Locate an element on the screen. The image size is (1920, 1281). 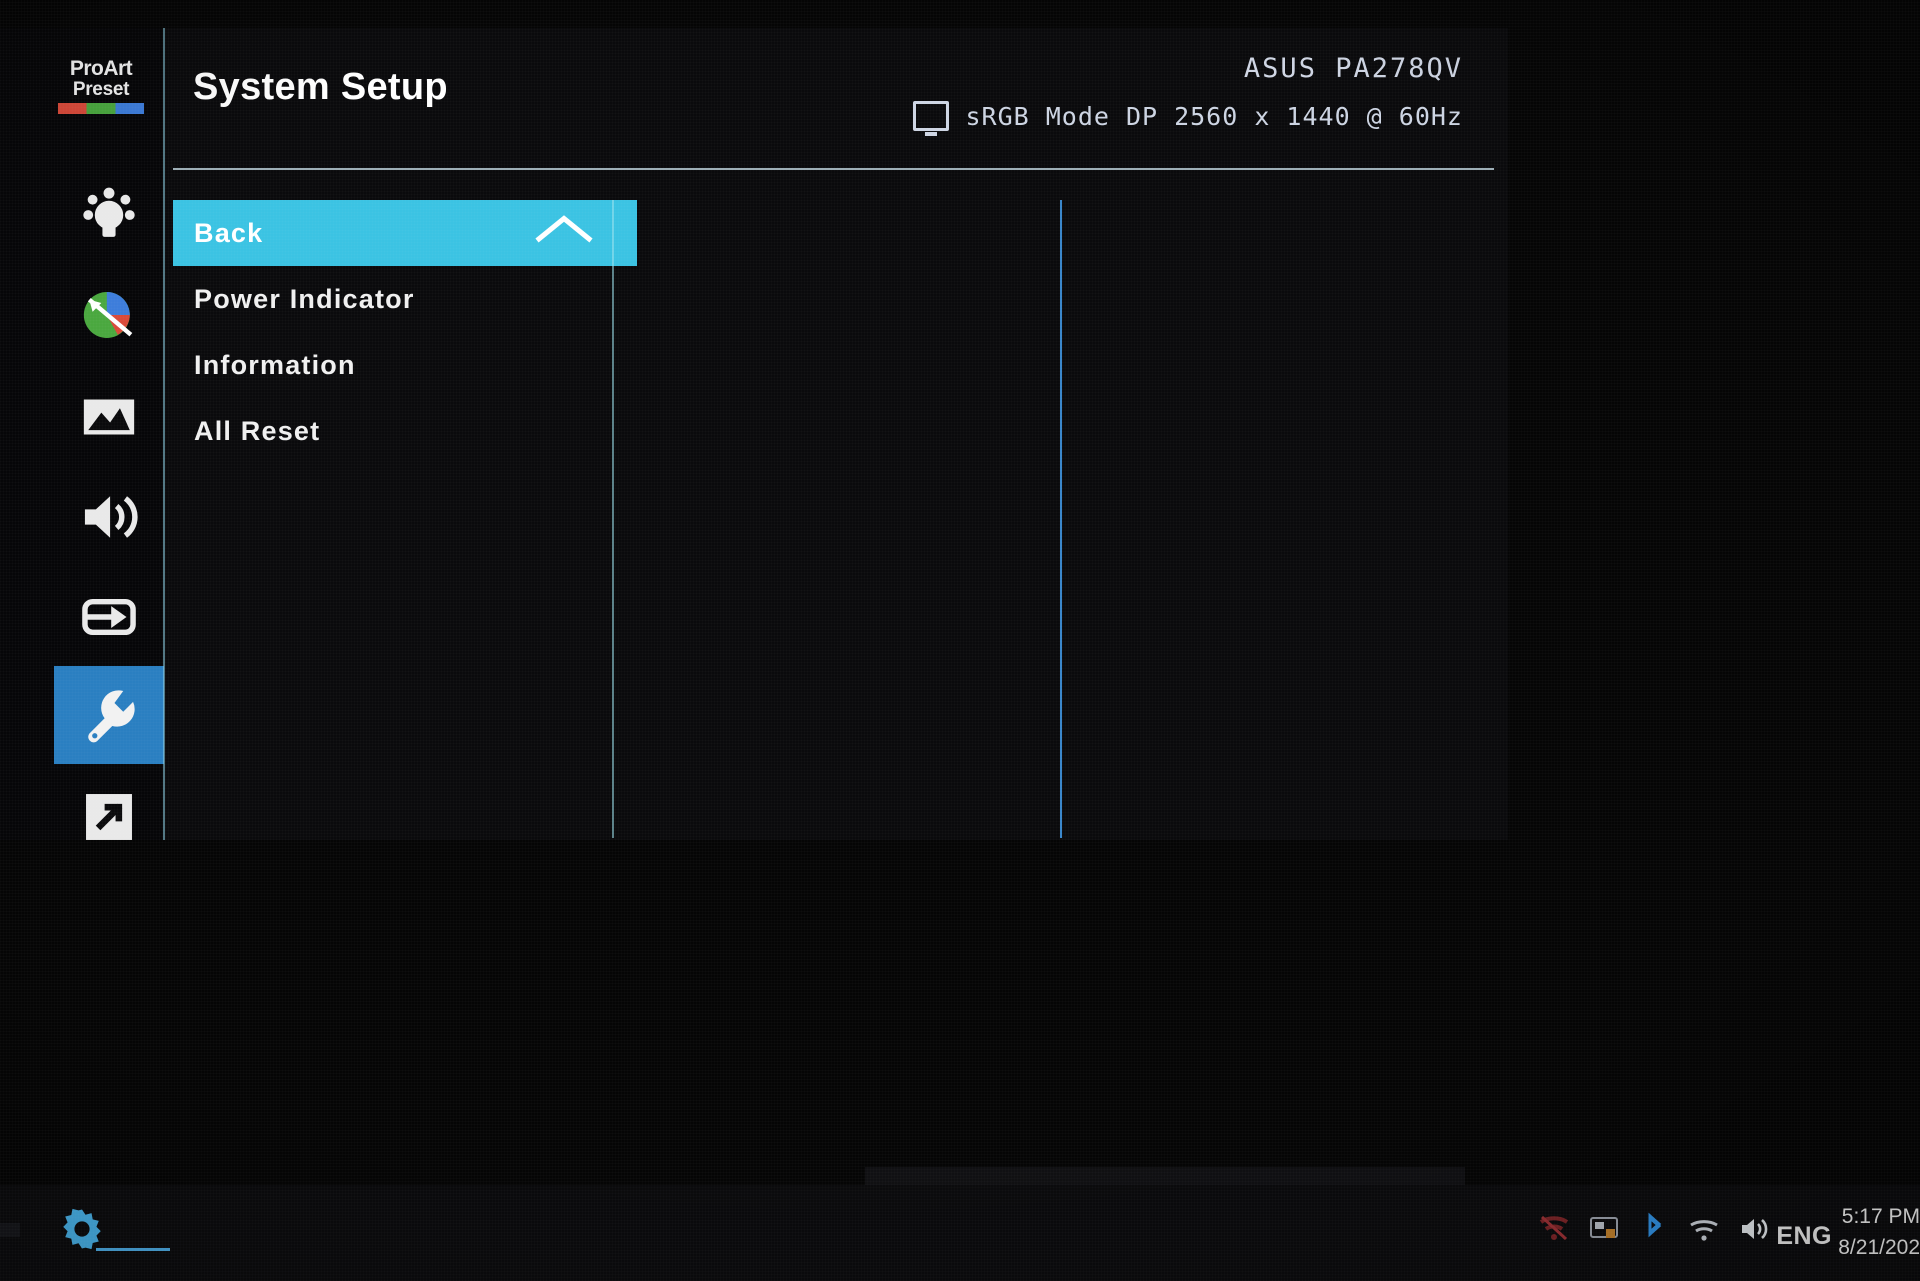
menu-item-label: Information is located at coordinates (275, 364).